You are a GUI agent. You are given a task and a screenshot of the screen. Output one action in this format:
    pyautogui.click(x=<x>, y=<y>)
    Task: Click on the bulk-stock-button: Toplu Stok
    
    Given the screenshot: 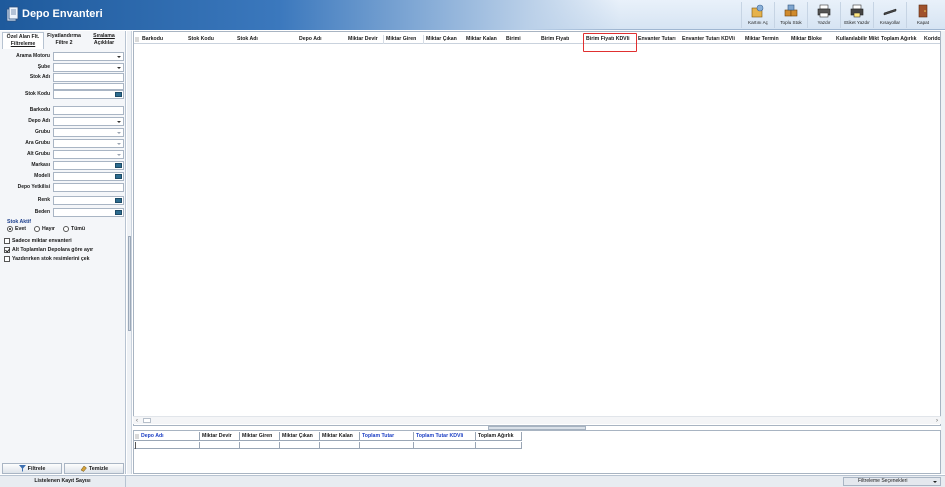 What is the action you would take?
    pyautogui.click(x=790, y=15)
    